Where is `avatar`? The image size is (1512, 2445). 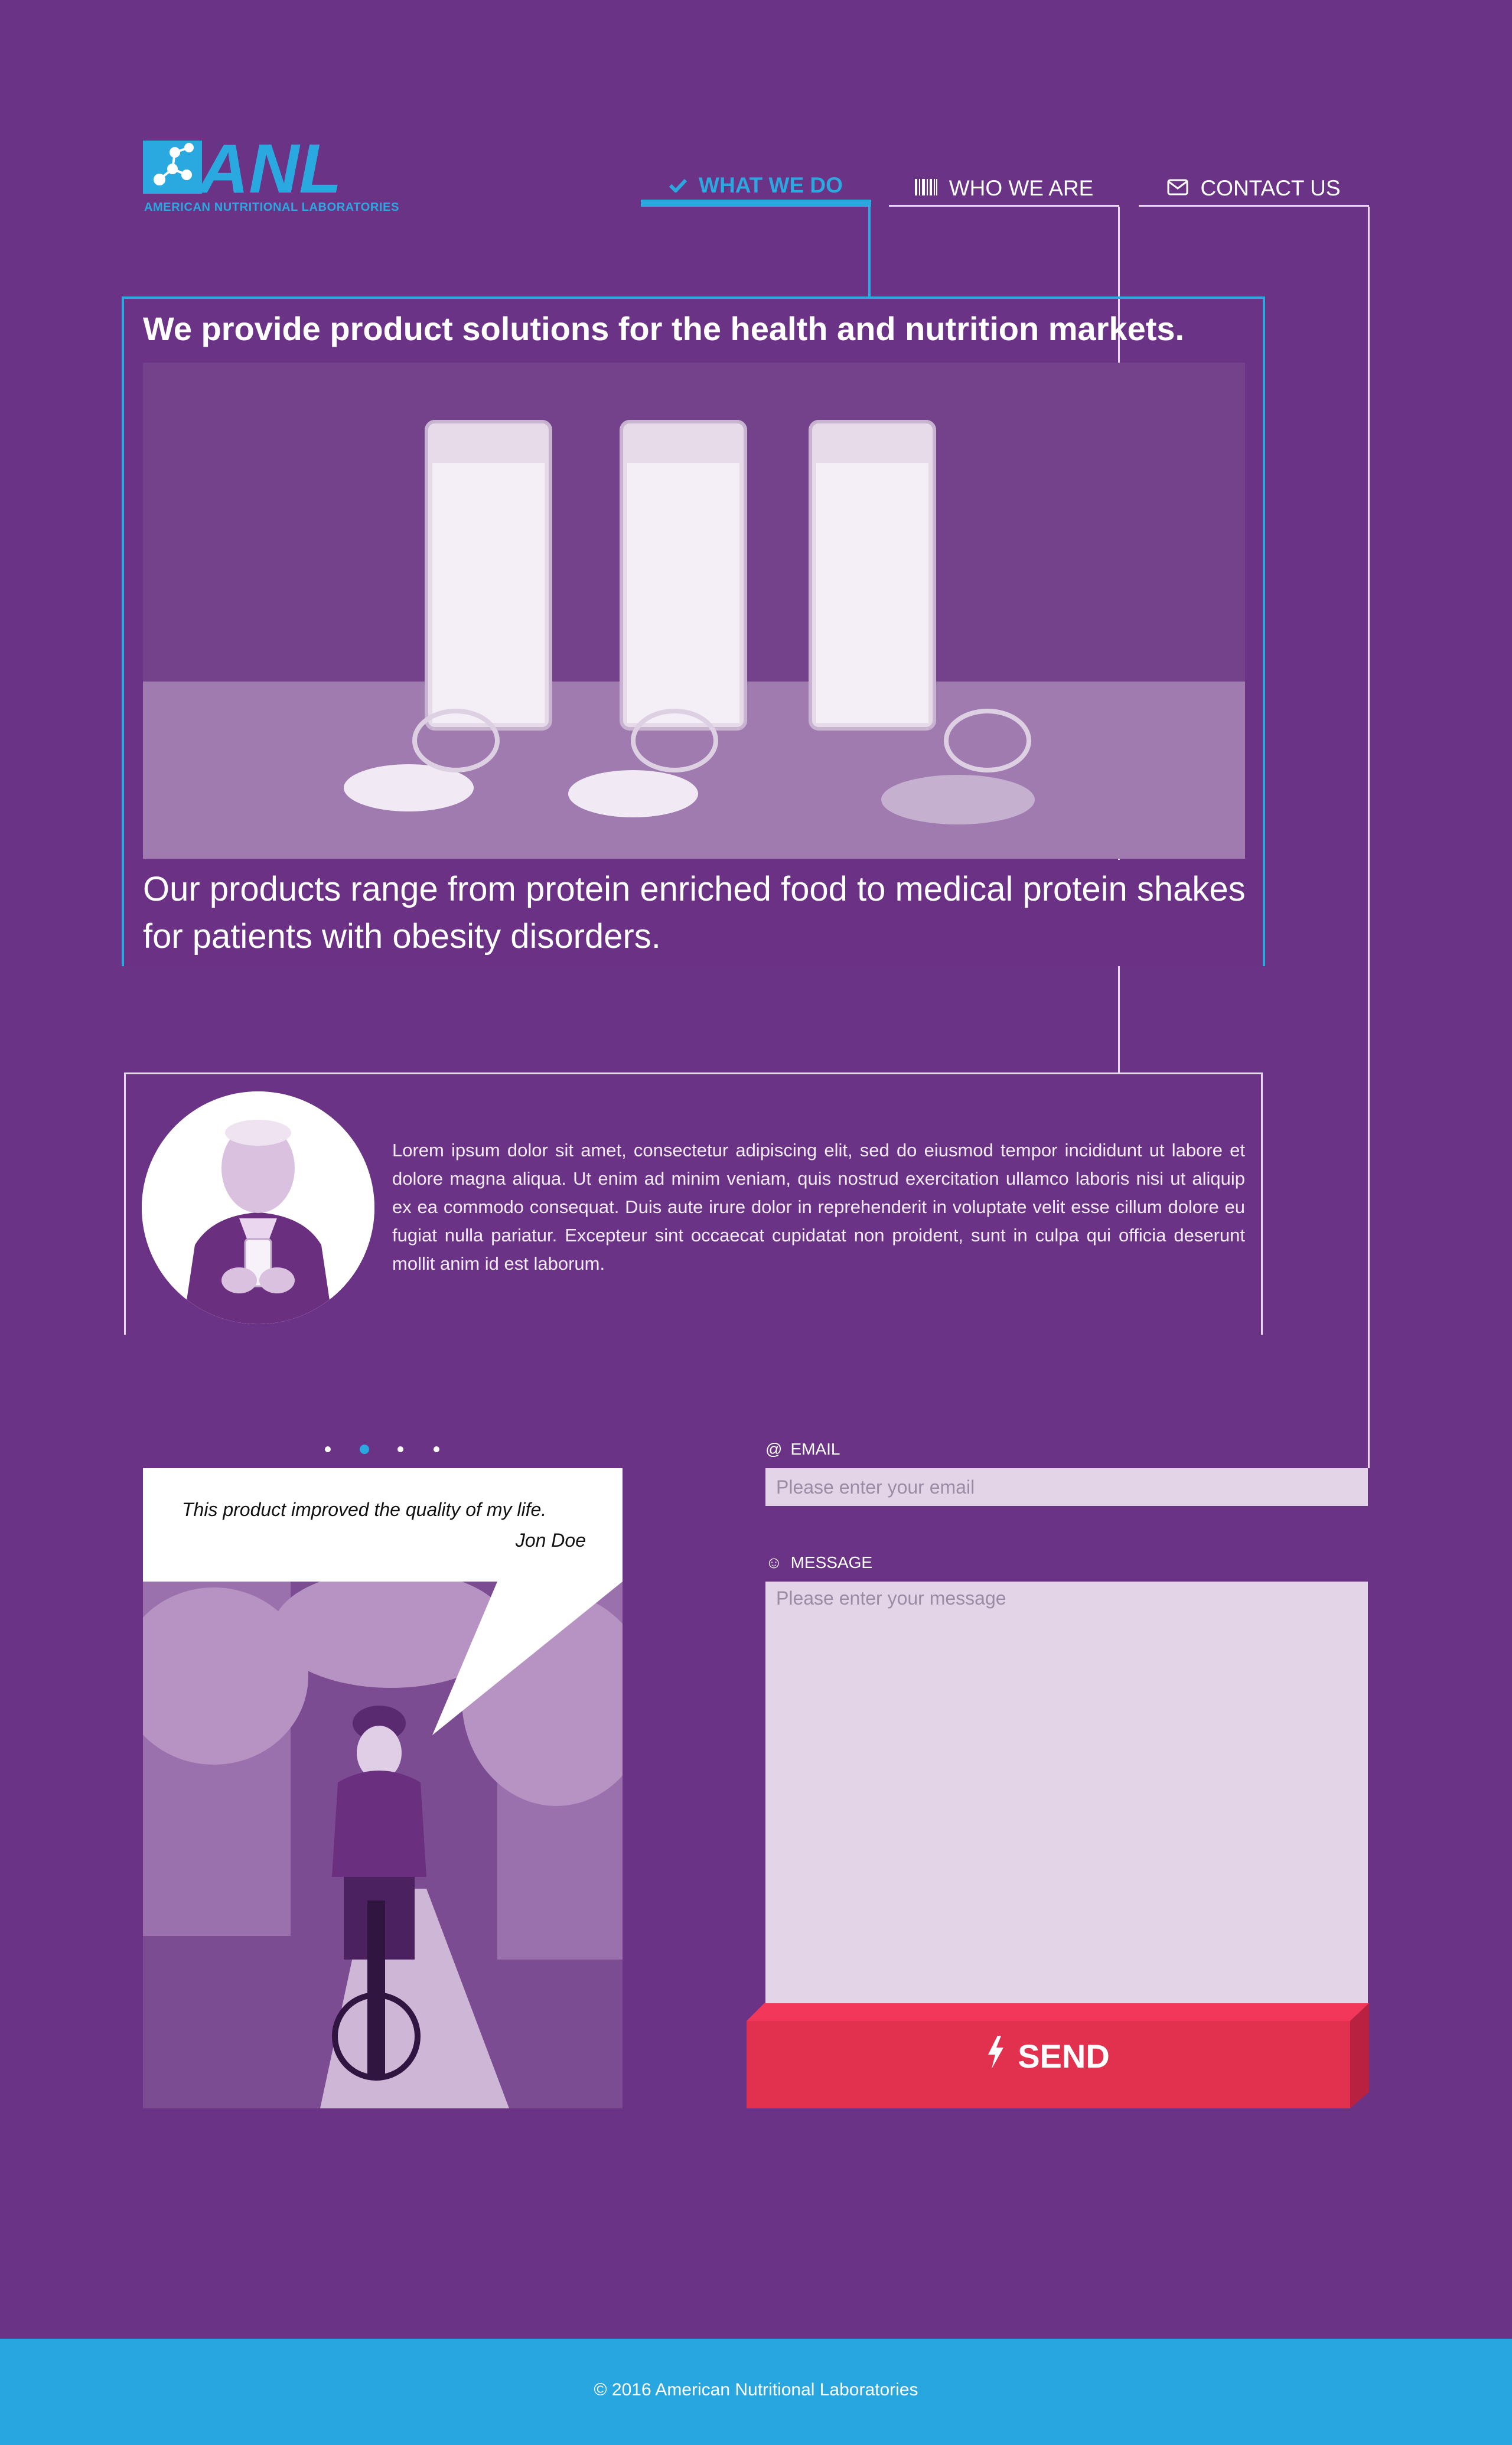 avatar is located at coordinates (258, 1207).